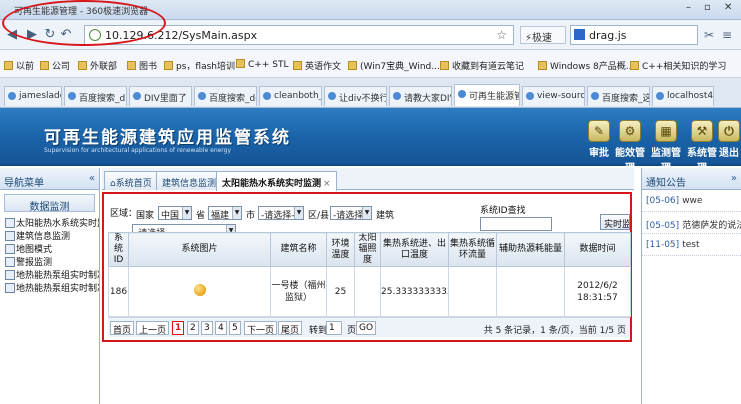 This screenshot has width=741, height=404. I want to click on cell-image, so click(199, 291).